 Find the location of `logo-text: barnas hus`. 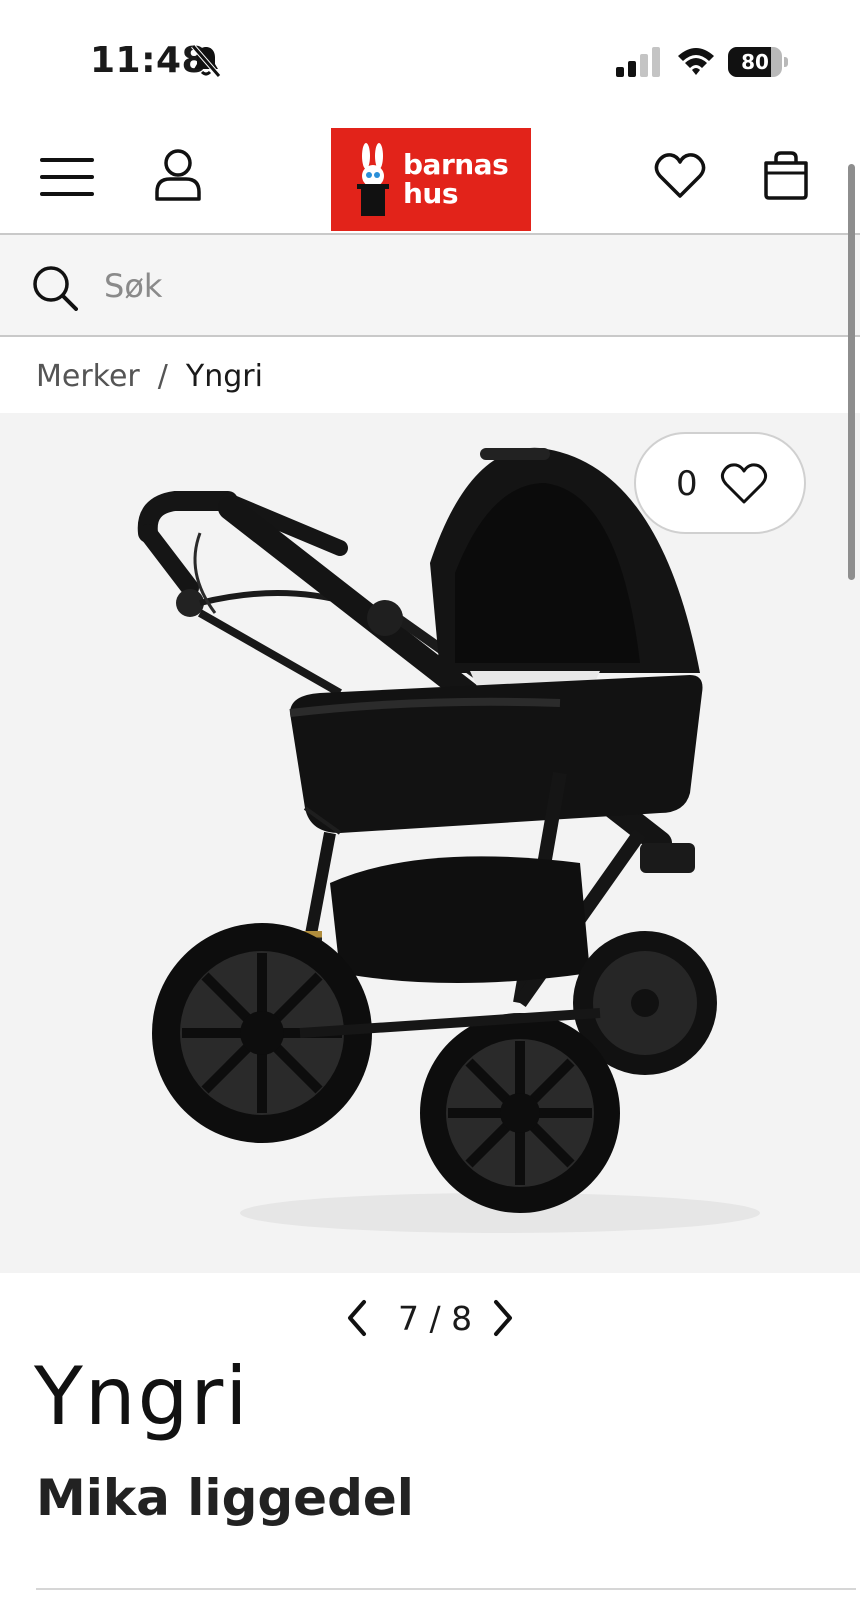

logo-text: barnas hus is located at coordinates (456, 179).